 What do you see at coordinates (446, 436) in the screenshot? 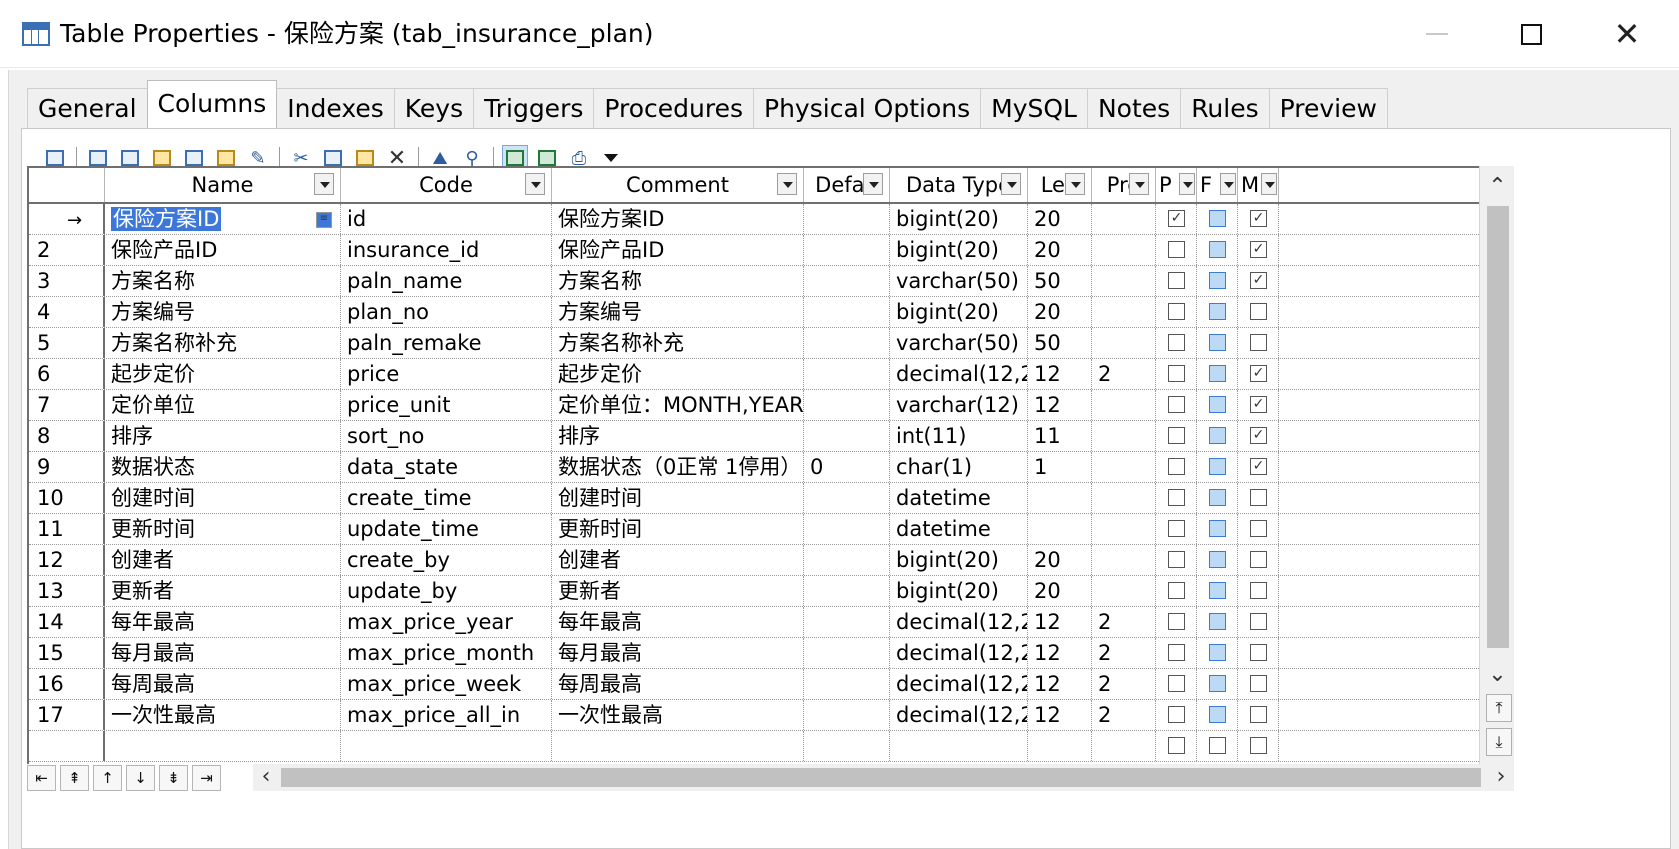
I see `cell-code: sort_no` at bounding box center [446, 436].